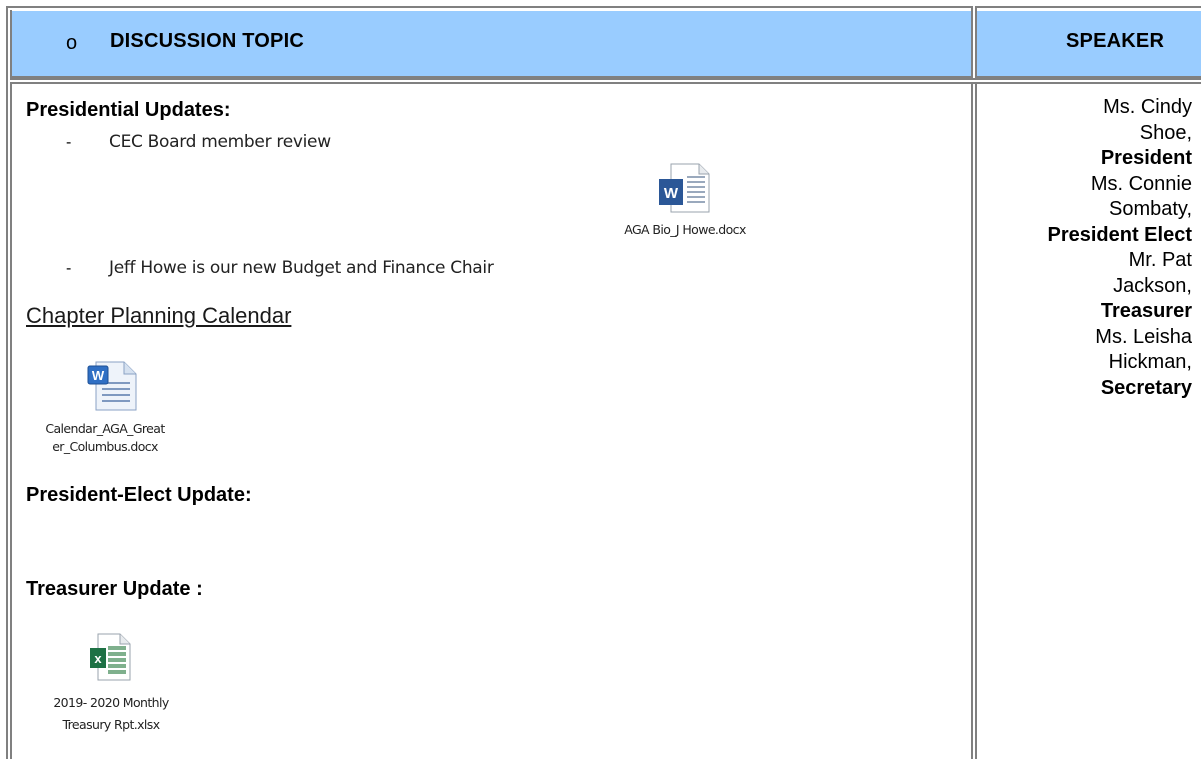  I want to click on caption-line: 2019- 2020 Monthly, so click(111, 702).